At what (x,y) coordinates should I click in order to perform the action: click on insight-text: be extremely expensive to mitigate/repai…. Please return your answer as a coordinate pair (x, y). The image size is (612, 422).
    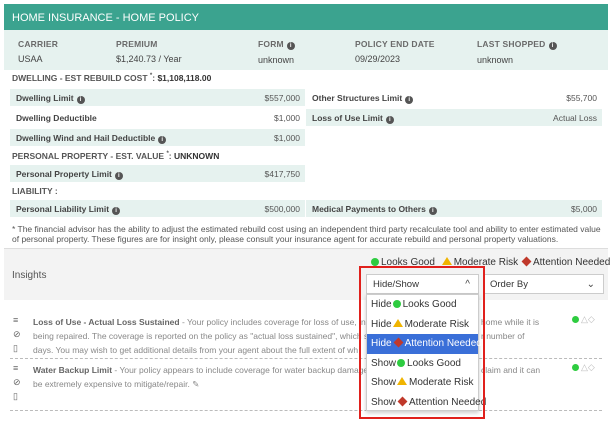
    Looking at the image, I should click on (111, 384).